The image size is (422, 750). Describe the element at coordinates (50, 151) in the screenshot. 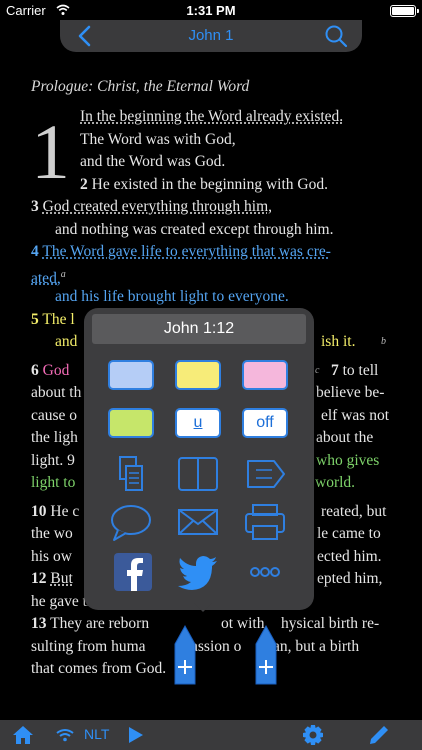

I see `chapter-number: 1` at that location.